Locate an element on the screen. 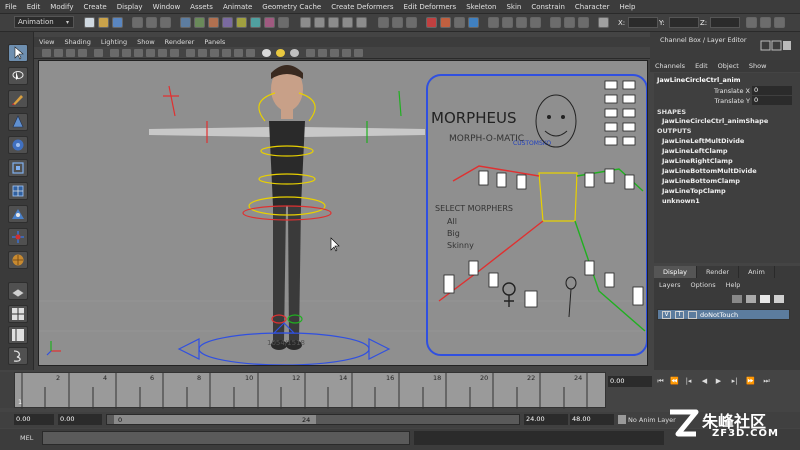 This screenshot has width=800, height=450. select-surfaces-icon is located at coordinates (227, 22).